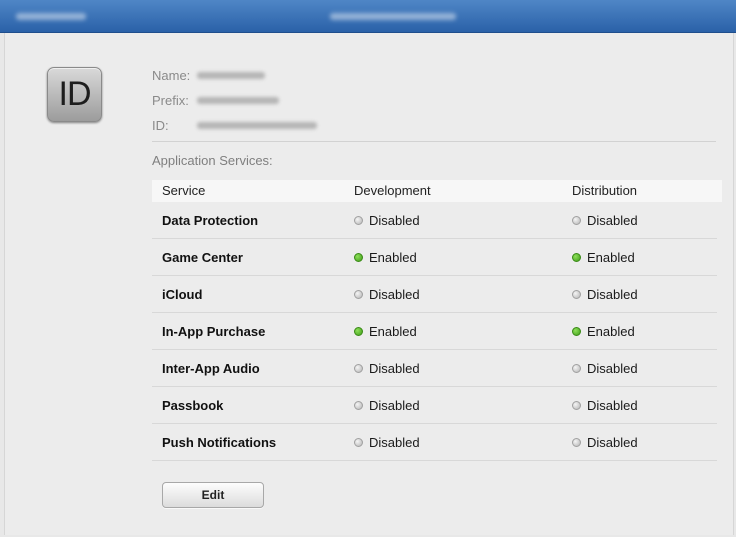 The height and width of the screenshot is (537, 736). Describe the element at coordinates (74, 94) in the screenshot. I see `app-id-icon: ID` at that location.